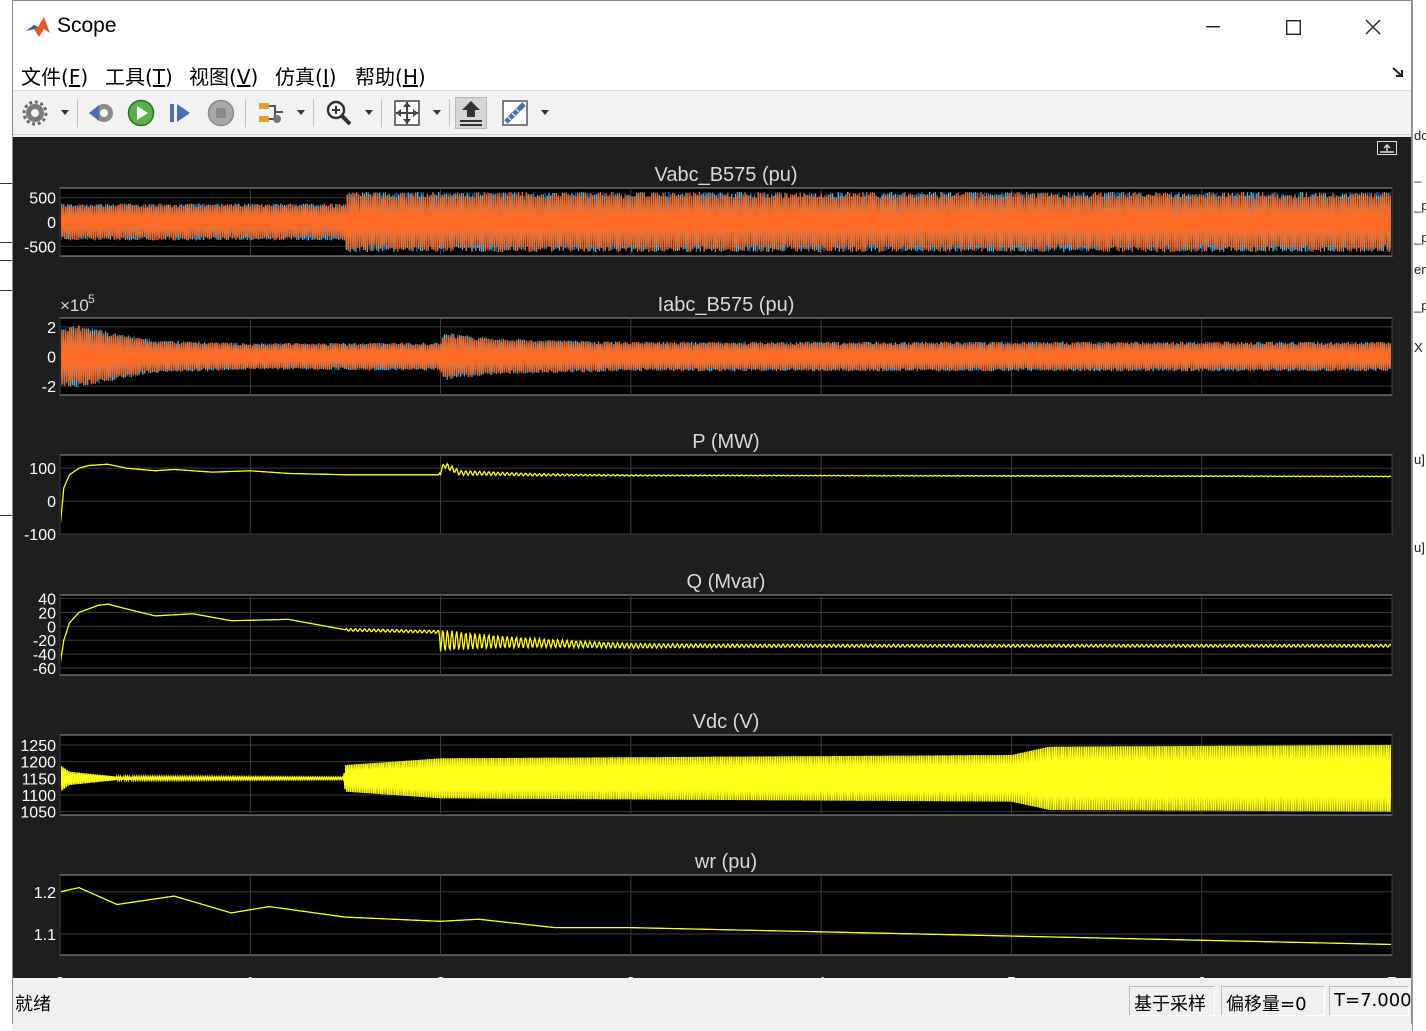  I want to click on close-icon, so click(1373, 27).